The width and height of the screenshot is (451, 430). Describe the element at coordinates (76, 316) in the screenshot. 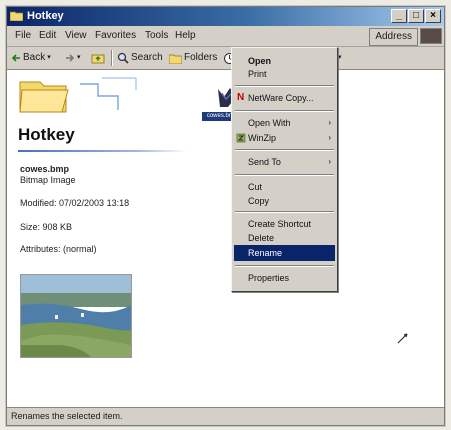

I see `image-preview-thumbnail` at that location.